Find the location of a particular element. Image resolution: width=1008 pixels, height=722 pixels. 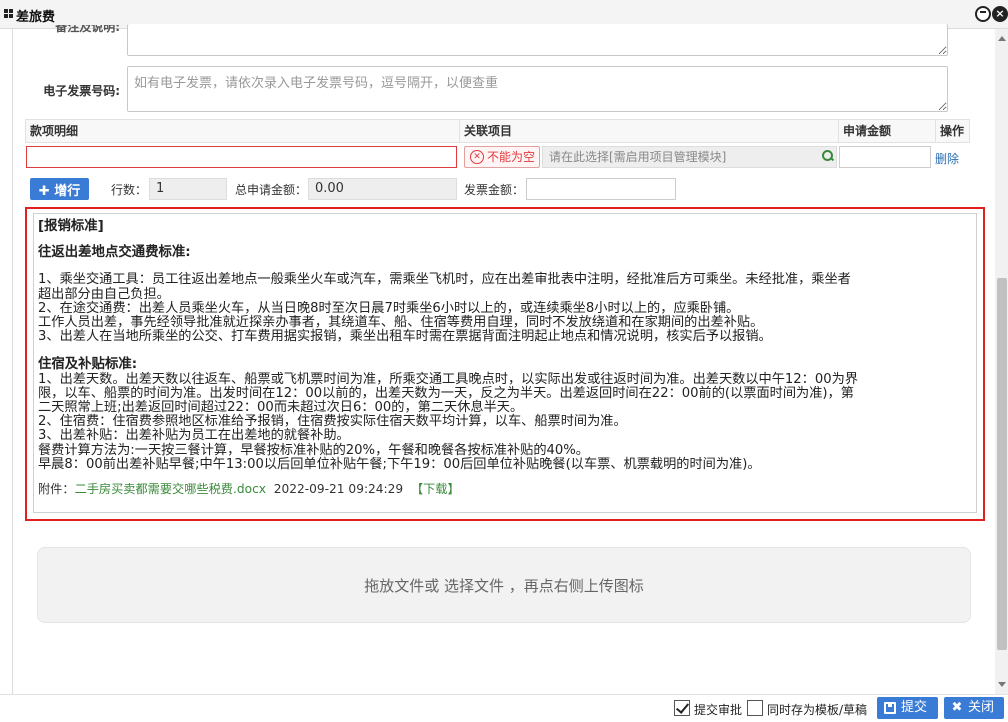

scroll-down-arrow-icon is located at coordinates (1002, 684).